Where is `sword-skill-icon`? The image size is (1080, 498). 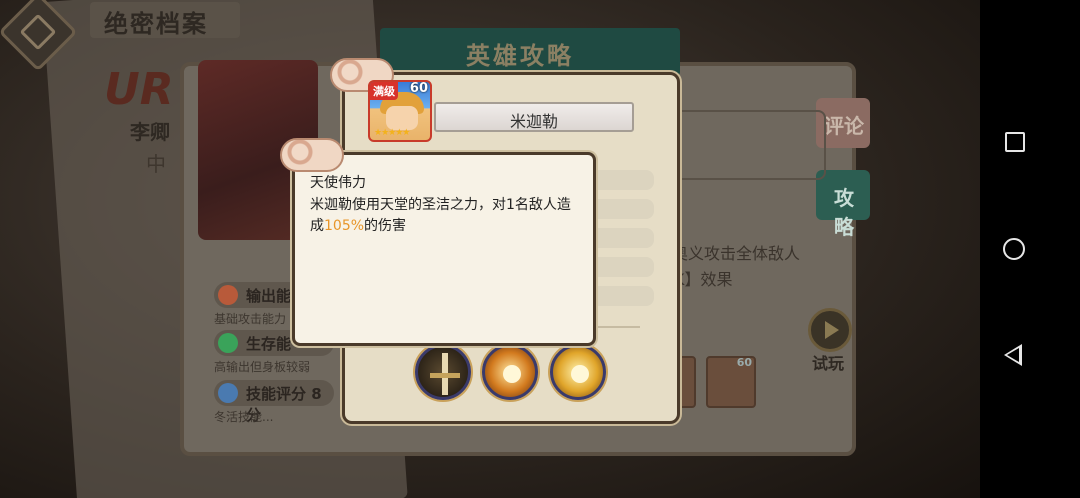 sword-skill-icon is located at coordinates (443, 372).